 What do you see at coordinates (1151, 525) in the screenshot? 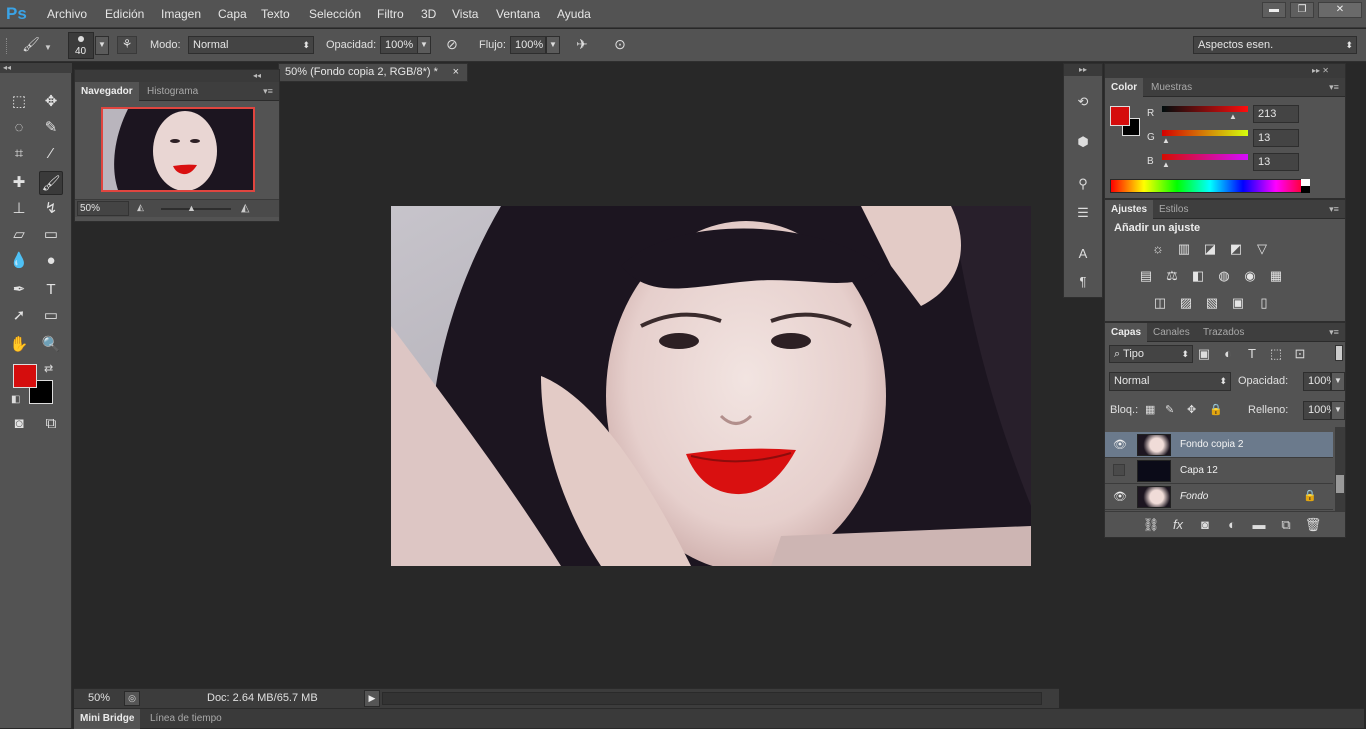
I see `link-layers-icon: ⛓` at bounding box center [1151, 525].